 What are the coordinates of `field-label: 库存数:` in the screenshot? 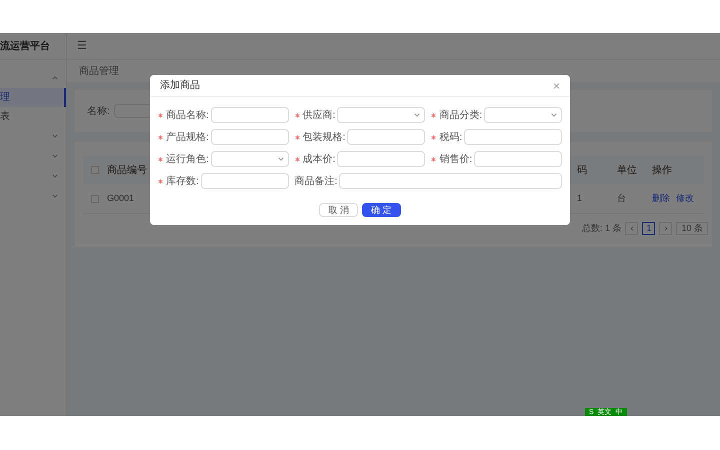 It's located at (182, 181).